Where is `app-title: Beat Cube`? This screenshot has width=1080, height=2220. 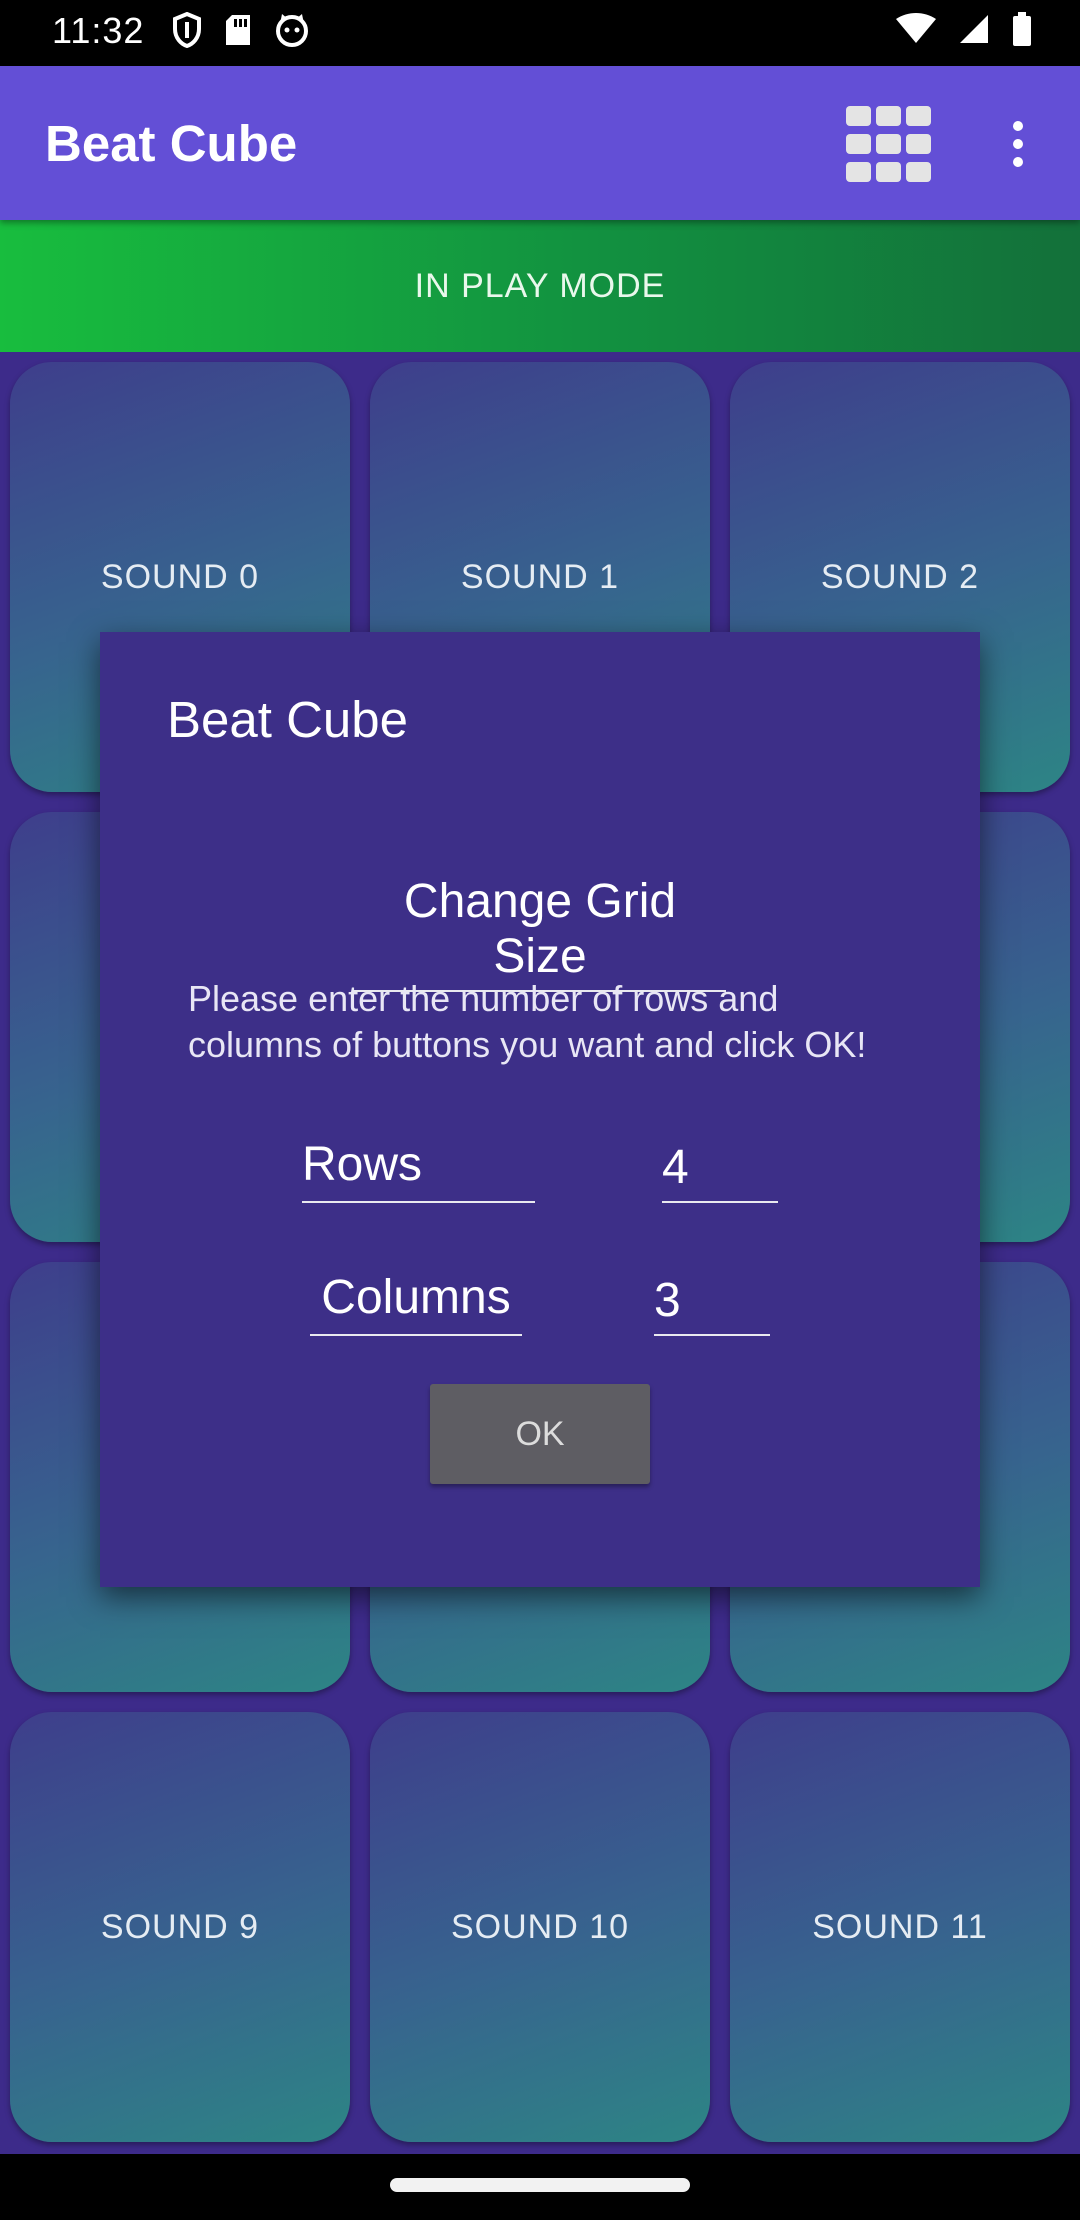
app-title: Beat Cube is located at coordinates (171, 143).